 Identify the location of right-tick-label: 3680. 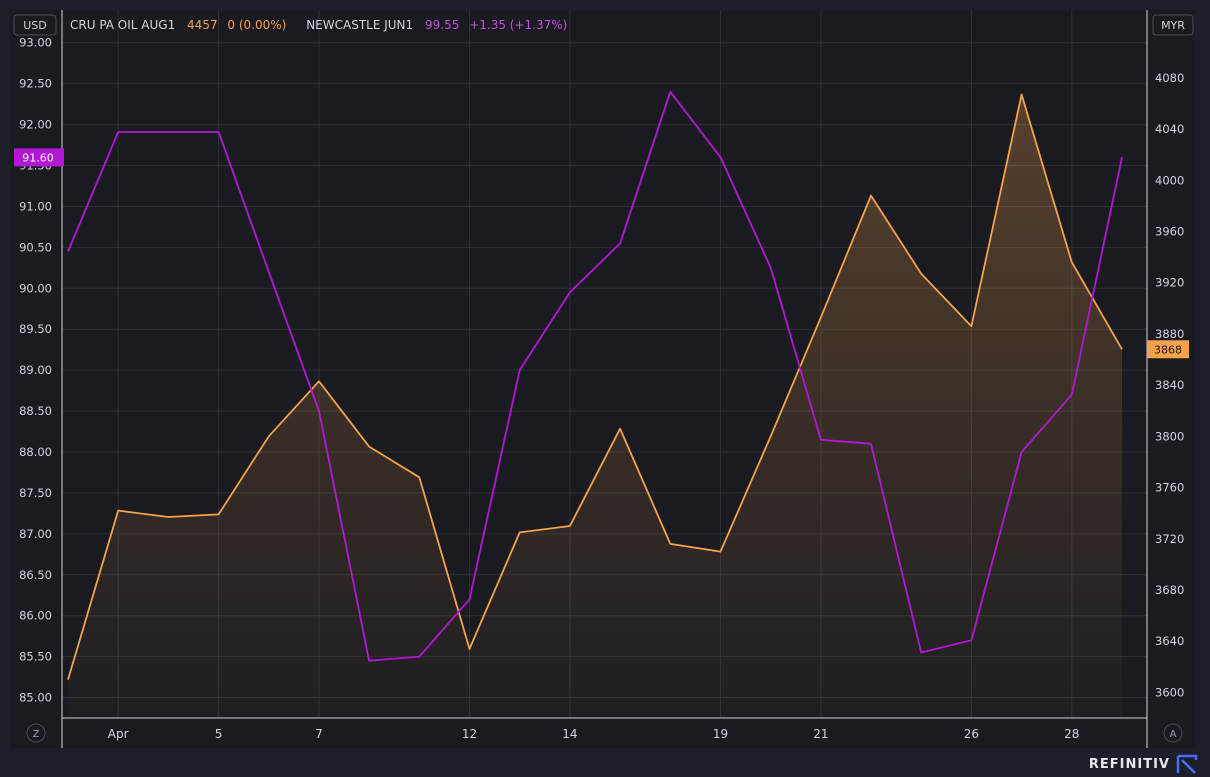
(1169, 590).